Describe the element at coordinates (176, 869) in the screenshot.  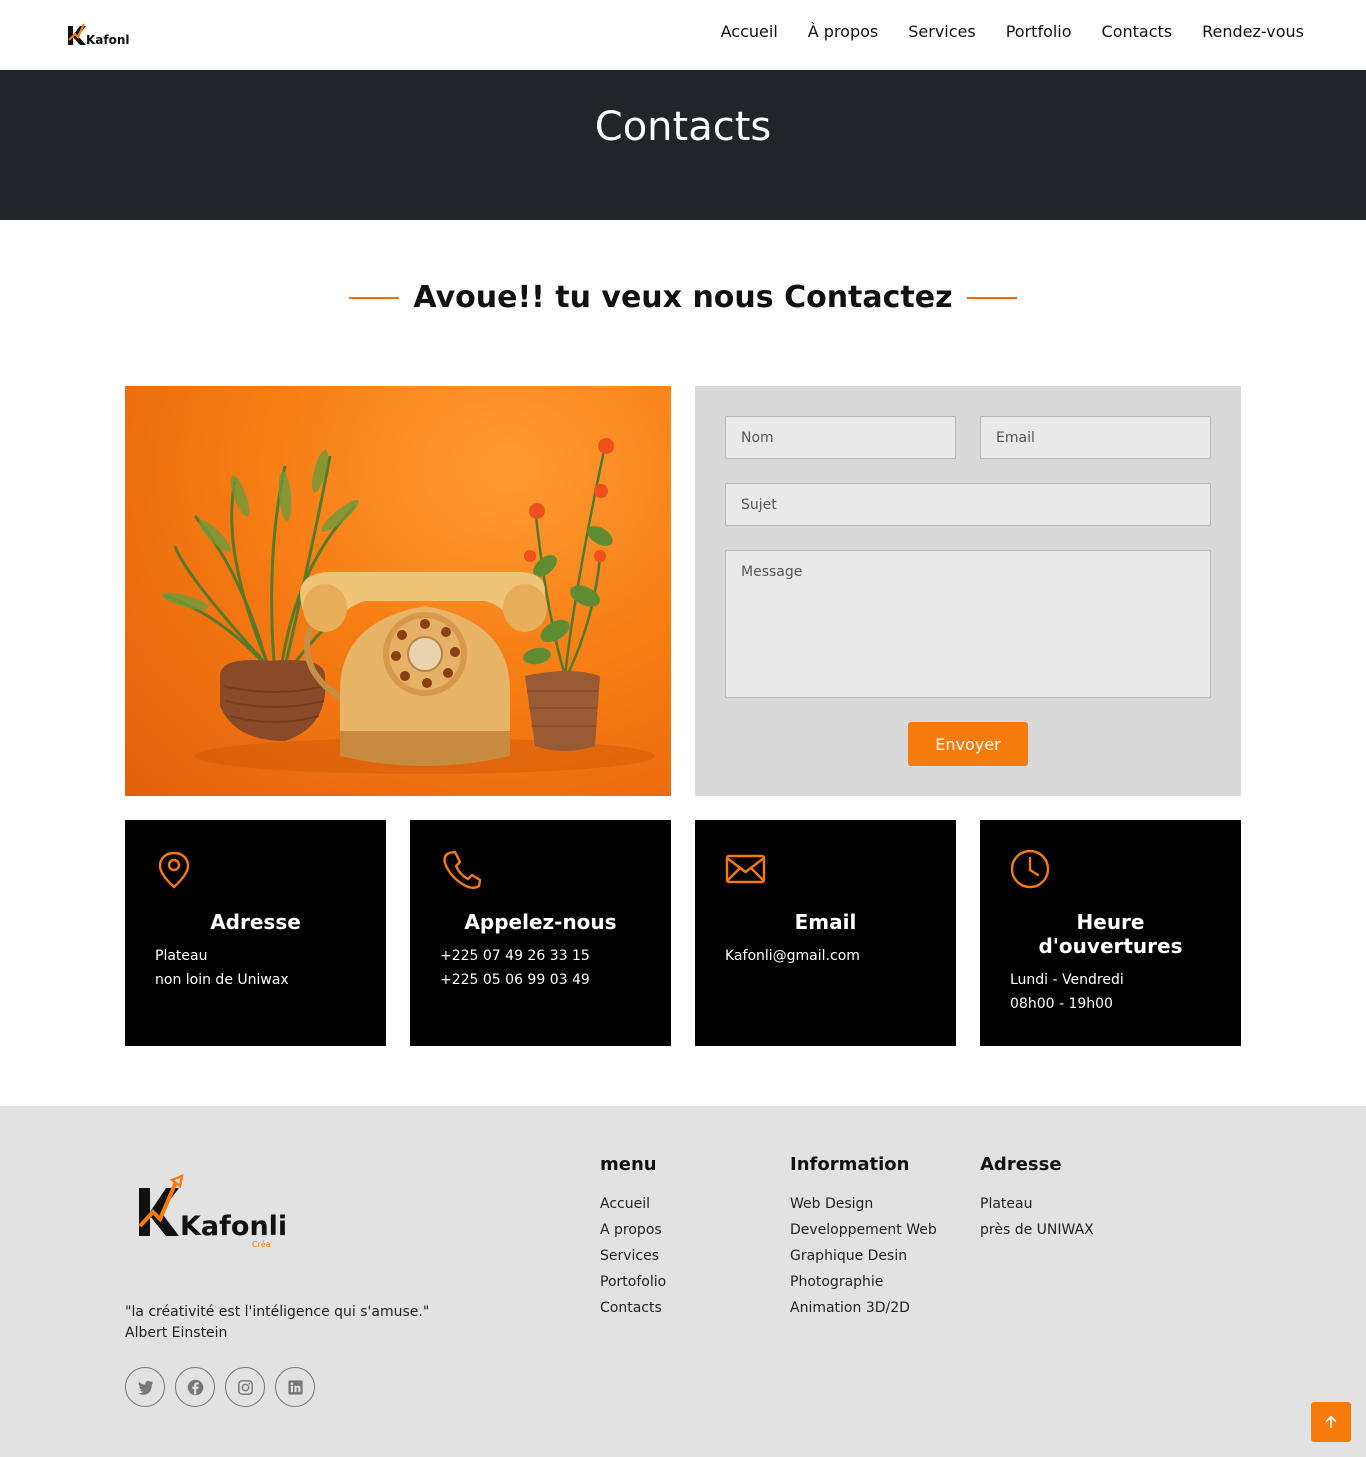
I see `map-pin-icon` at that location.